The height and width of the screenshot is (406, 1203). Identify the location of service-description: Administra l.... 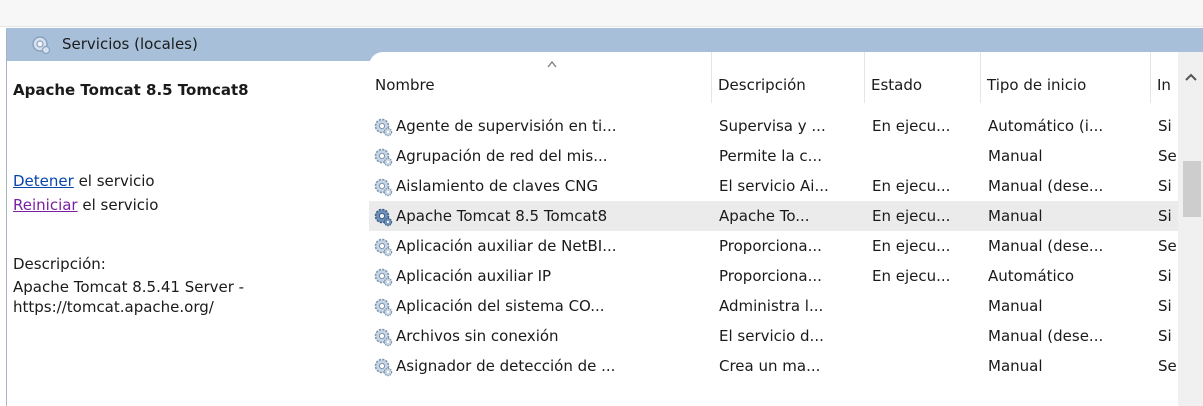
(771, 306).